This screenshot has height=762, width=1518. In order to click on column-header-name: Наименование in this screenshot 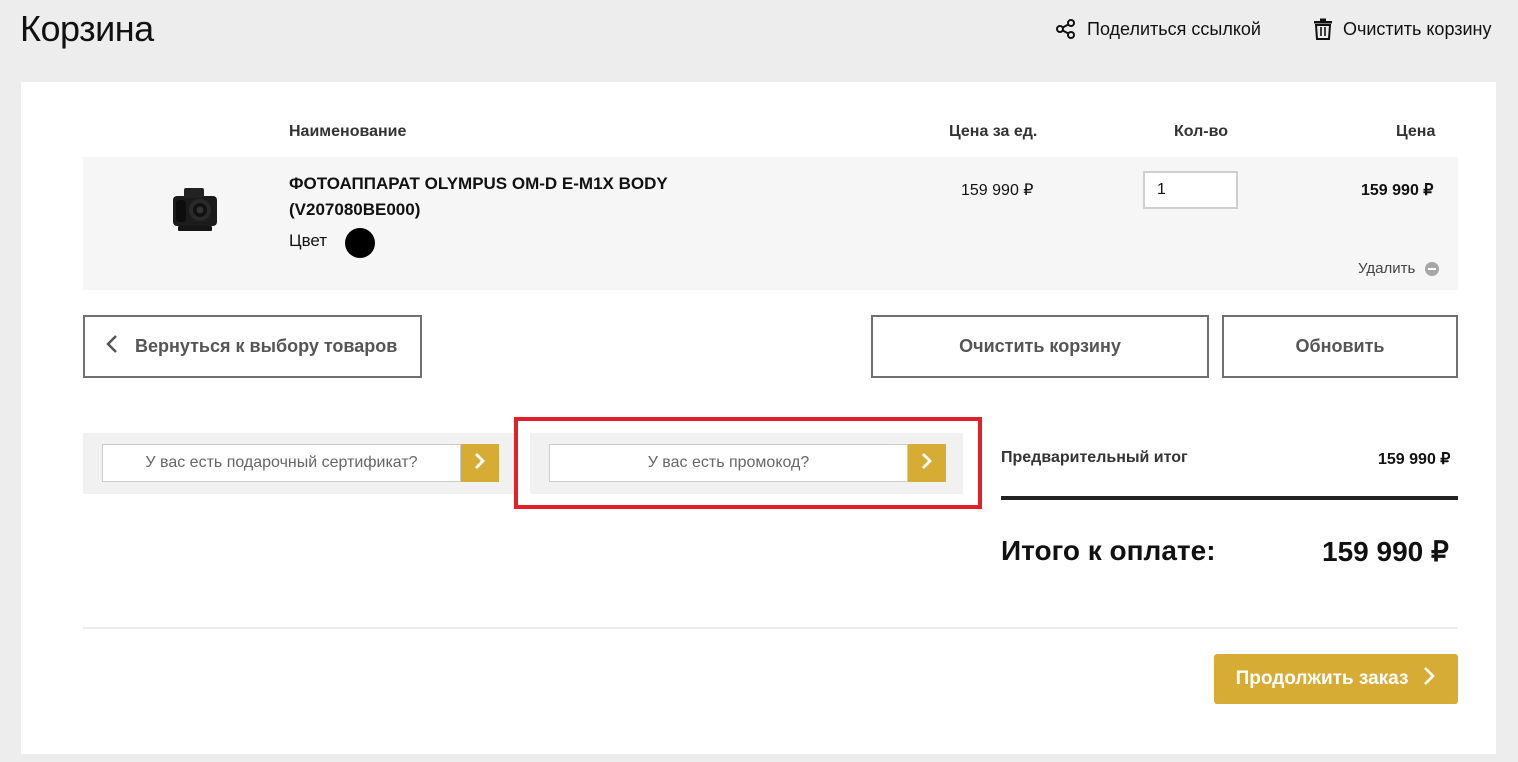, I will do `click(348, 131)`.